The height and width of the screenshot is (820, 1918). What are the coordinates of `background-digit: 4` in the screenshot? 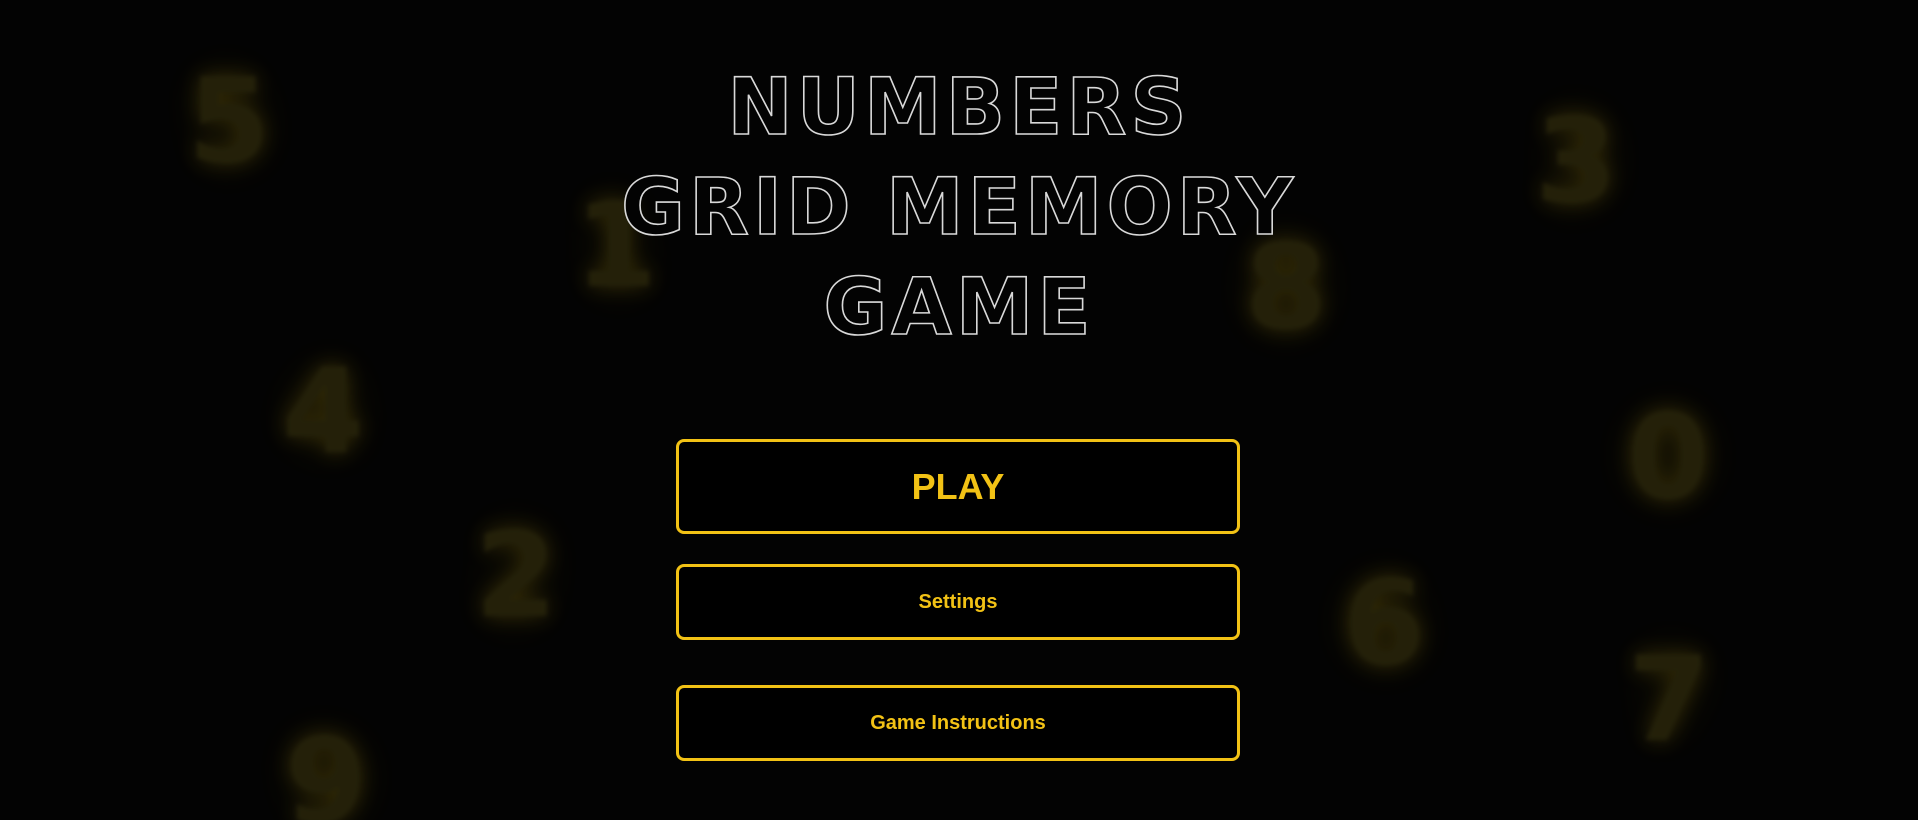 It's located at (323, 411).